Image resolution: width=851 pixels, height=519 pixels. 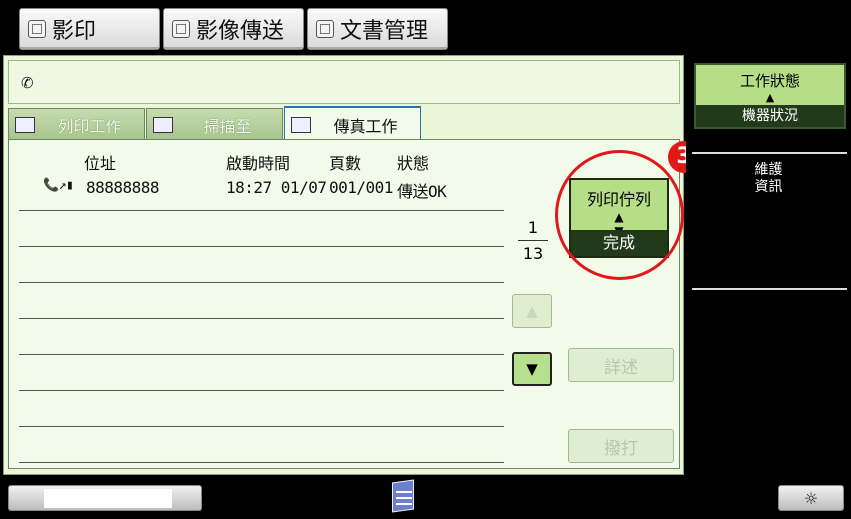 What do you see at coordinates (301, 124) in the screenshot?
I see `fax-icon` at bounding box center [301, 124].